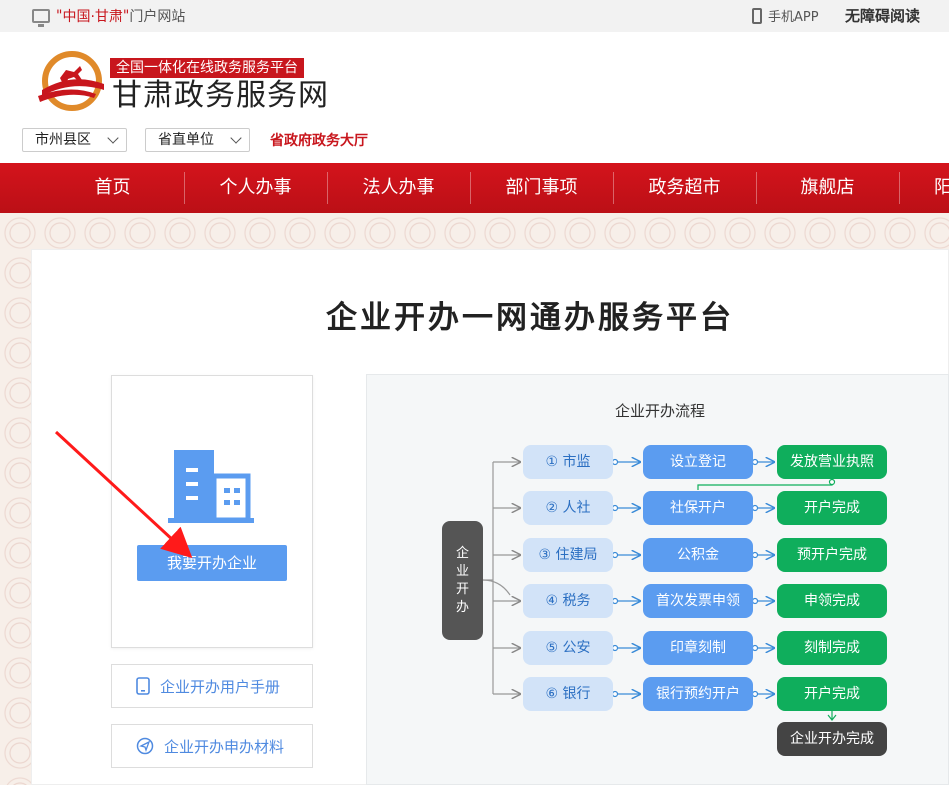 This screenshot has height=785, width=949. Describe the element at coordinates (568, 508) in the screenshot. I see `flow-dept-social: ② 人社` at that location.